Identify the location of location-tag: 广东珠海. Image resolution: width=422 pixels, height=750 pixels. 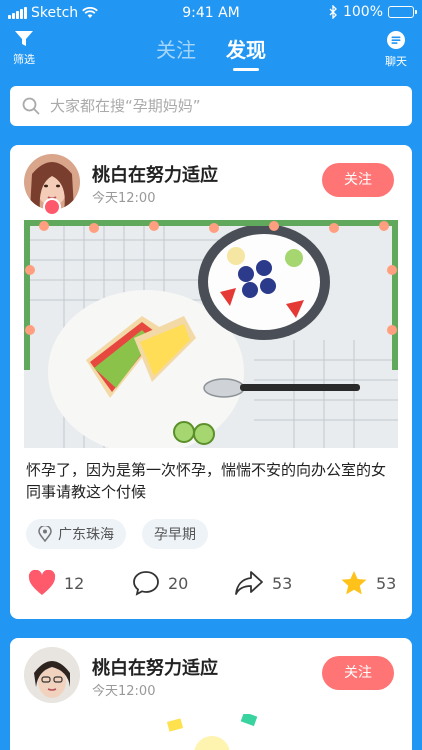
(76, 534).